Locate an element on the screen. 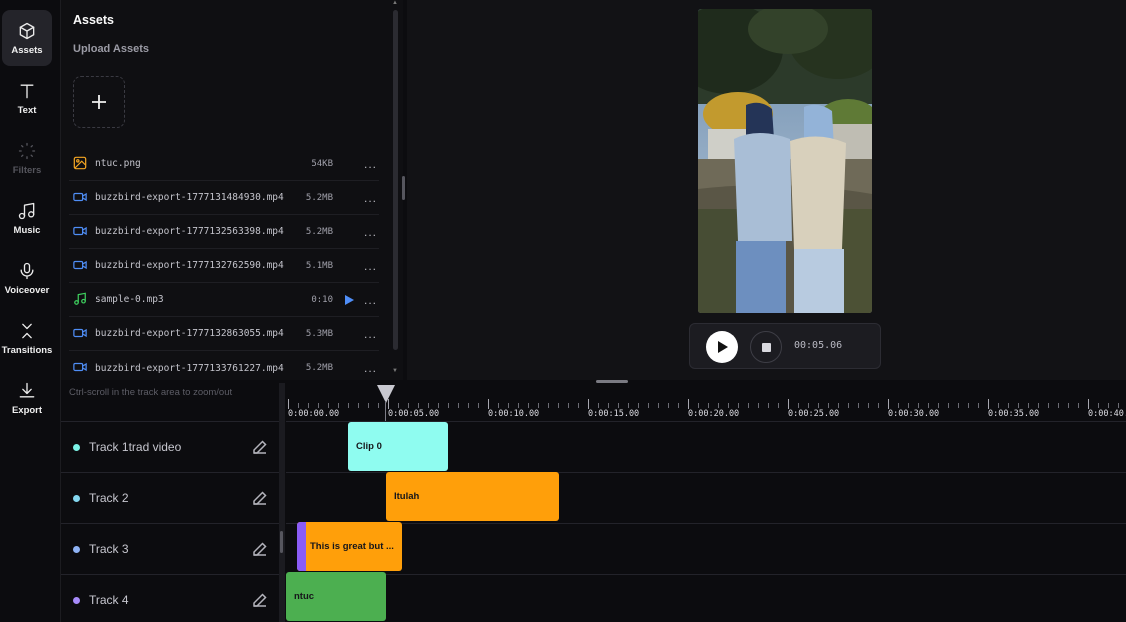 Image resolution: width=1126 pixels, height=622 pixels. nav-transitions: Transitions is located at coordinates (27, 338).